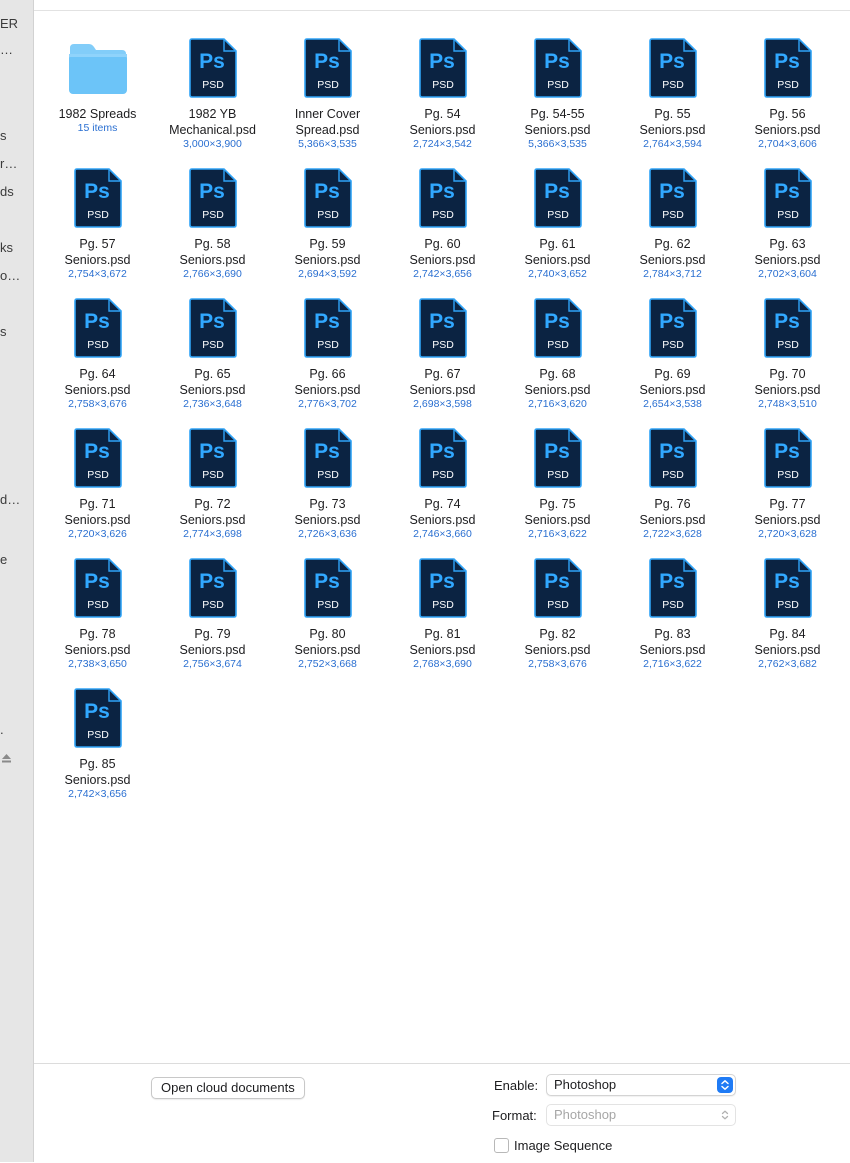 The width and height of the screenshot is (850, 1163). Describe the element at coordinates (787, 595) in the screenshot. I see `file-item: Ps PSD Pg. 84 Seniors.psd 2,762×3,682` at that location.